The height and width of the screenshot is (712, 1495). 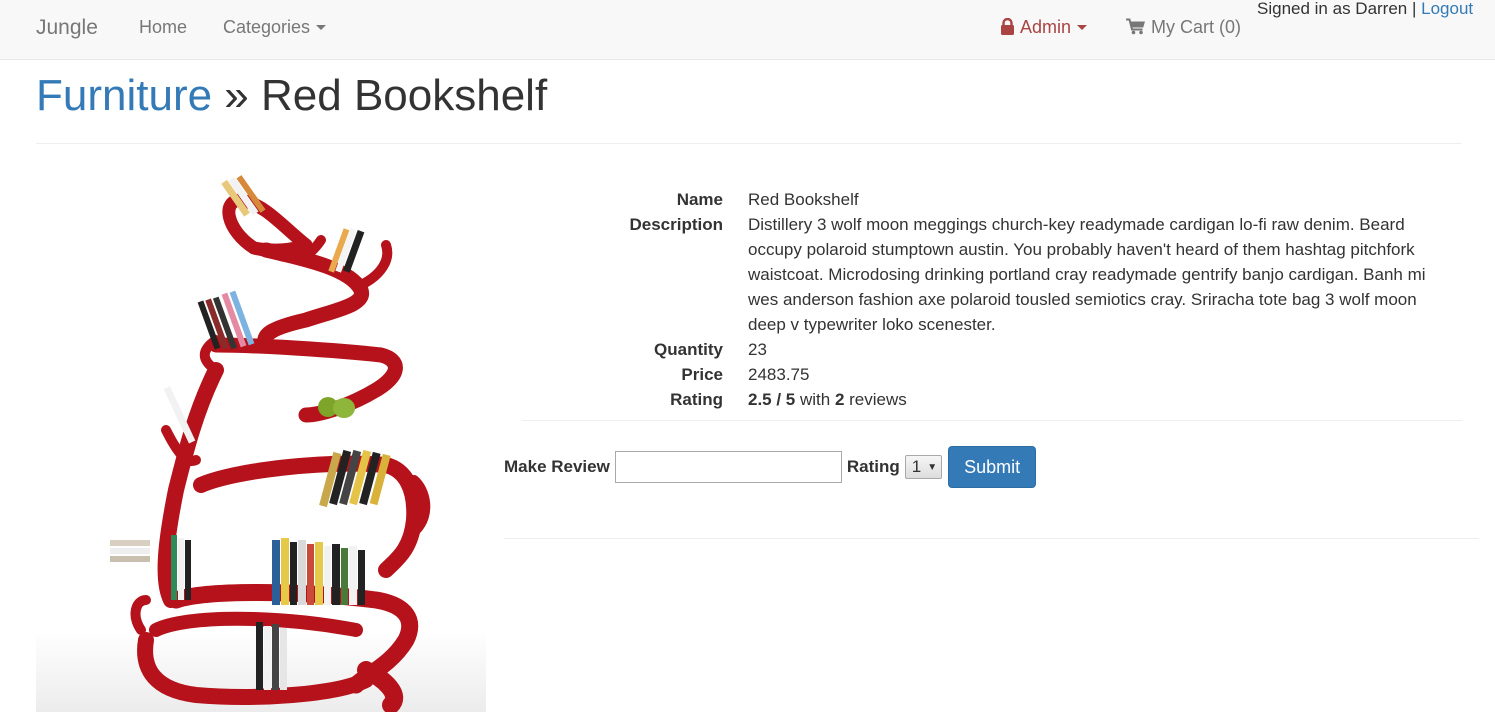 What do you see at coordinates (1196, 27) in the screenshot?
I see `cart-label: My Cart (0)` at bounding box center [1196, 27].